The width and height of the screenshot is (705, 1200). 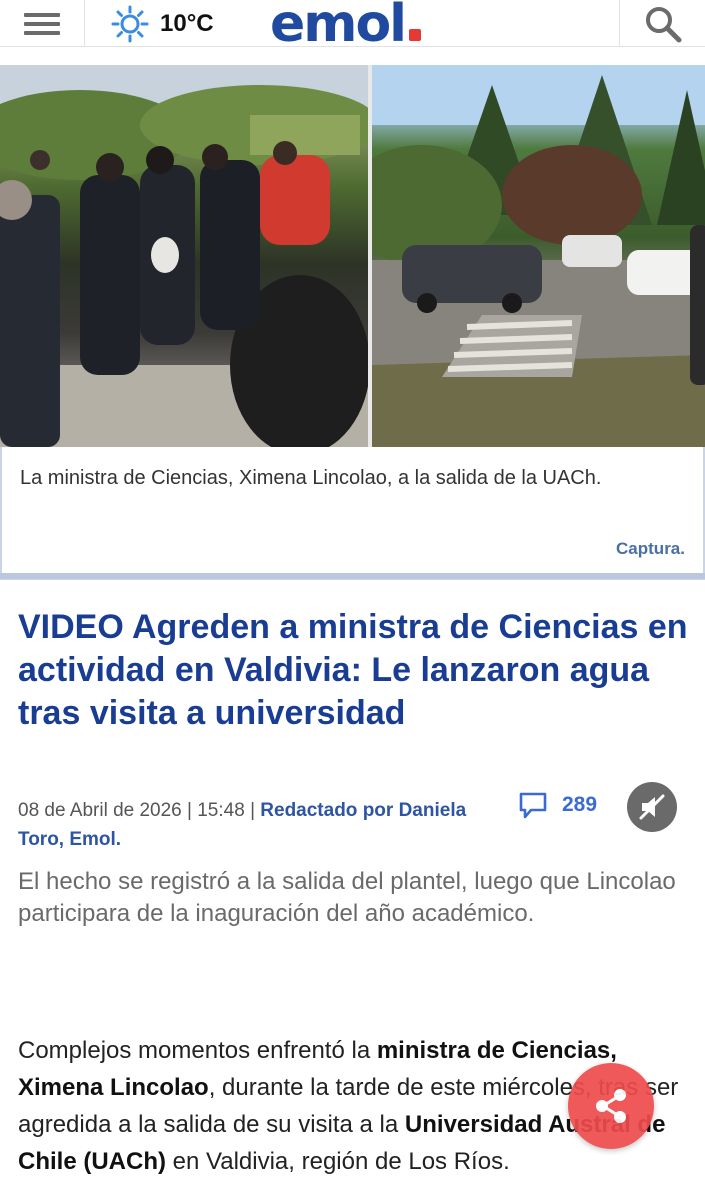 I want to click on share-icon, so click(x=611, y=1106).